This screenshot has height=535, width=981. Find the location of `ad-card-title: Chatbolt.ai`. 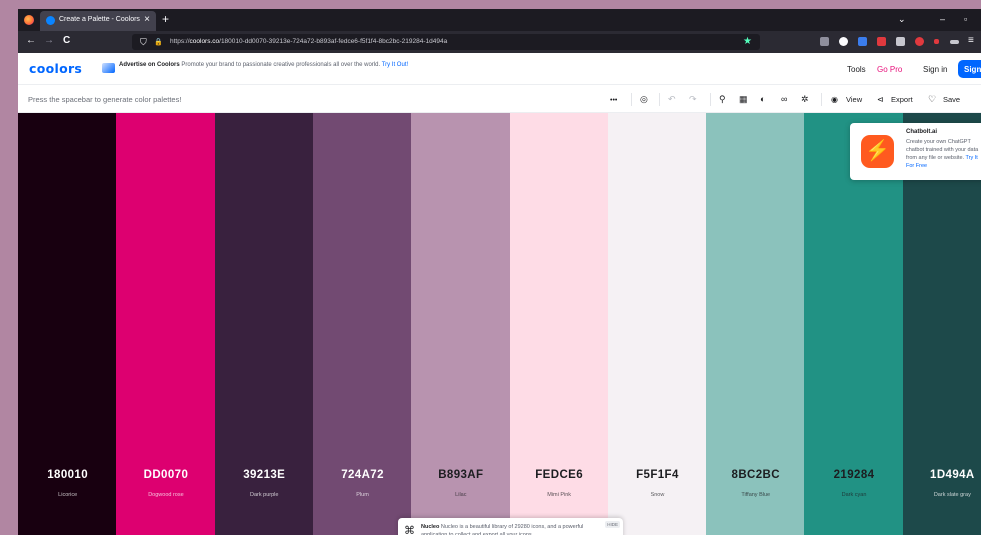

ad-card-title: Chatbolt.ai is located at coordinates (921, 132).